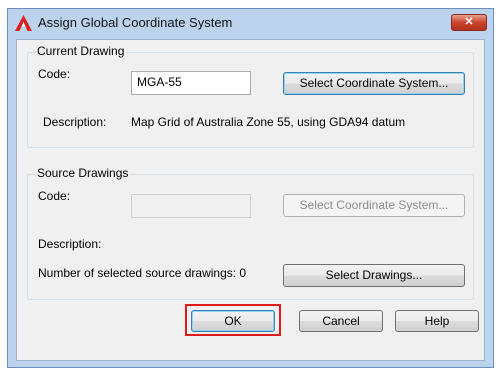 The width and height of the screenshot is (497, 369). I want to click on current-code-label: Code:, so click(54, 74).